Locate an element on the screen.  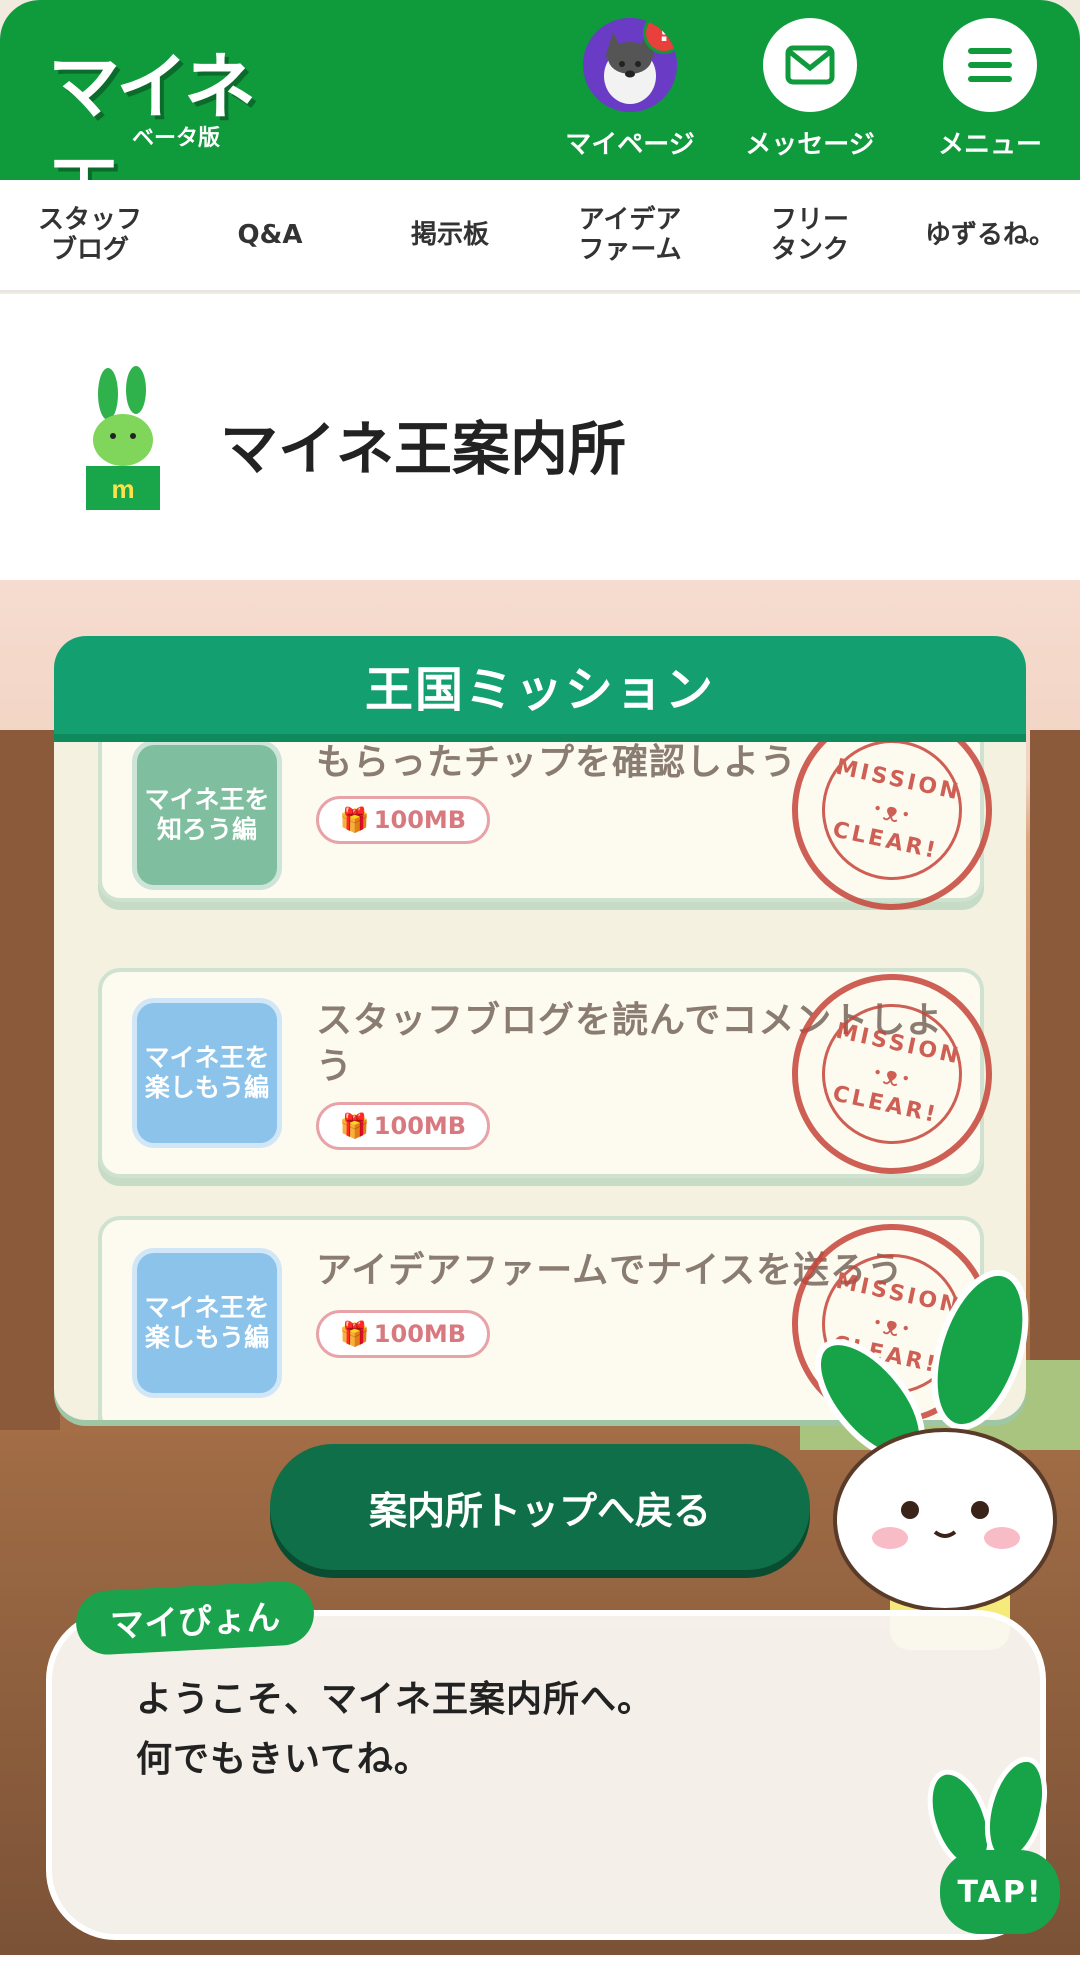
dialog-line-2: 何でもきいてね。 is located at coordinates (283, 1759).